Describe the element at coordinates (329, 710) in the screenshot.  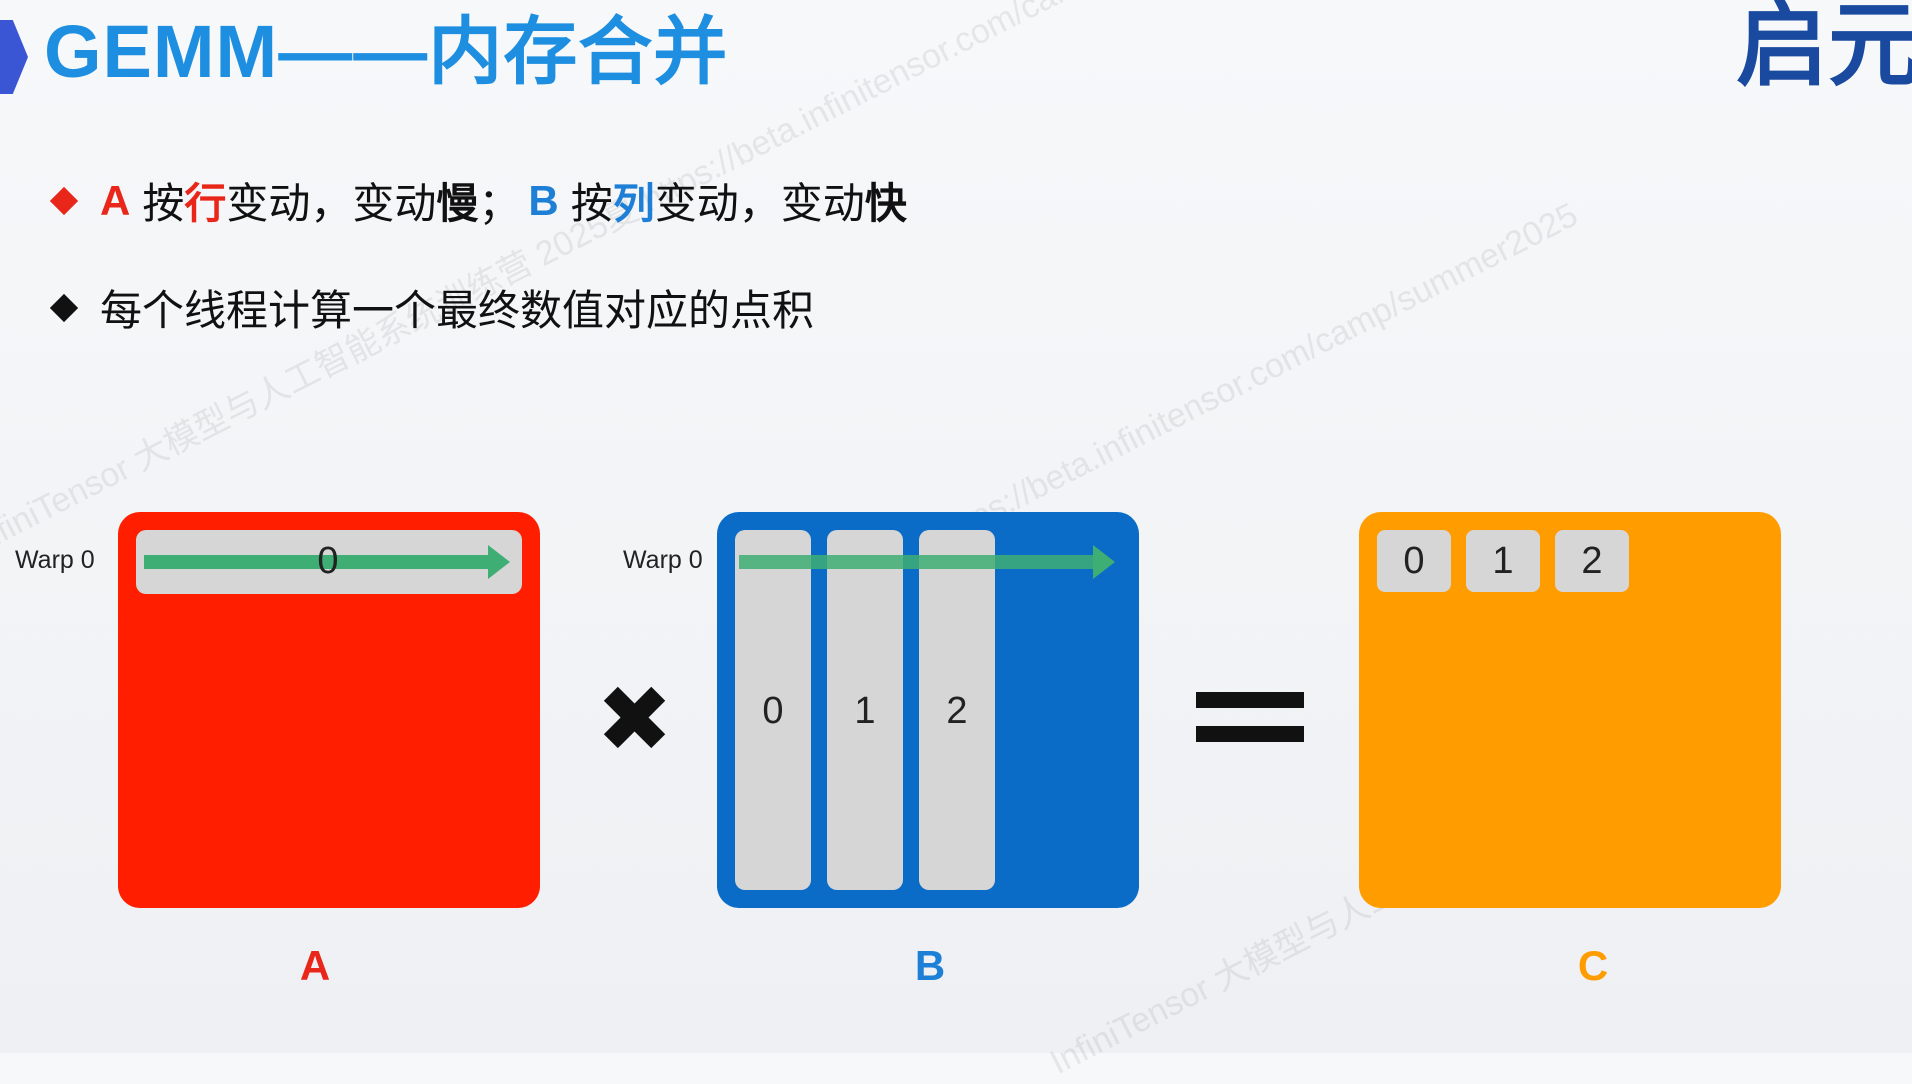
I see `matrix-a: 0` at that location.